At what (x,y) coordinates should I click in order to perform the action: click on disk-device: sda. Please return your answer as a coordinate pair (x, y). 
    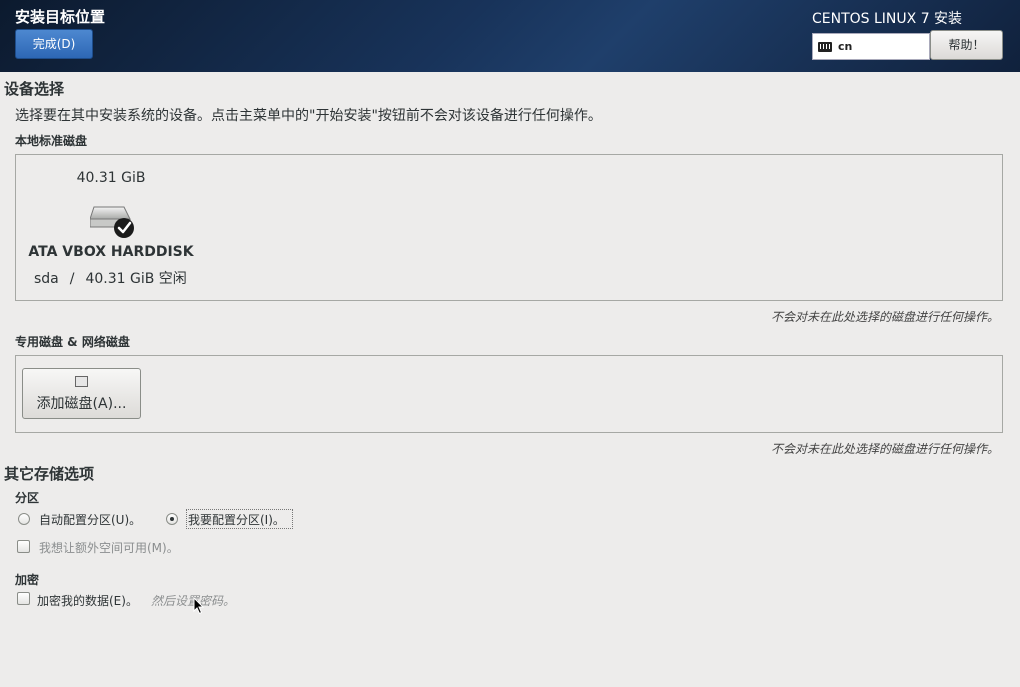
    Looking at the image, I should click on (46, 279).